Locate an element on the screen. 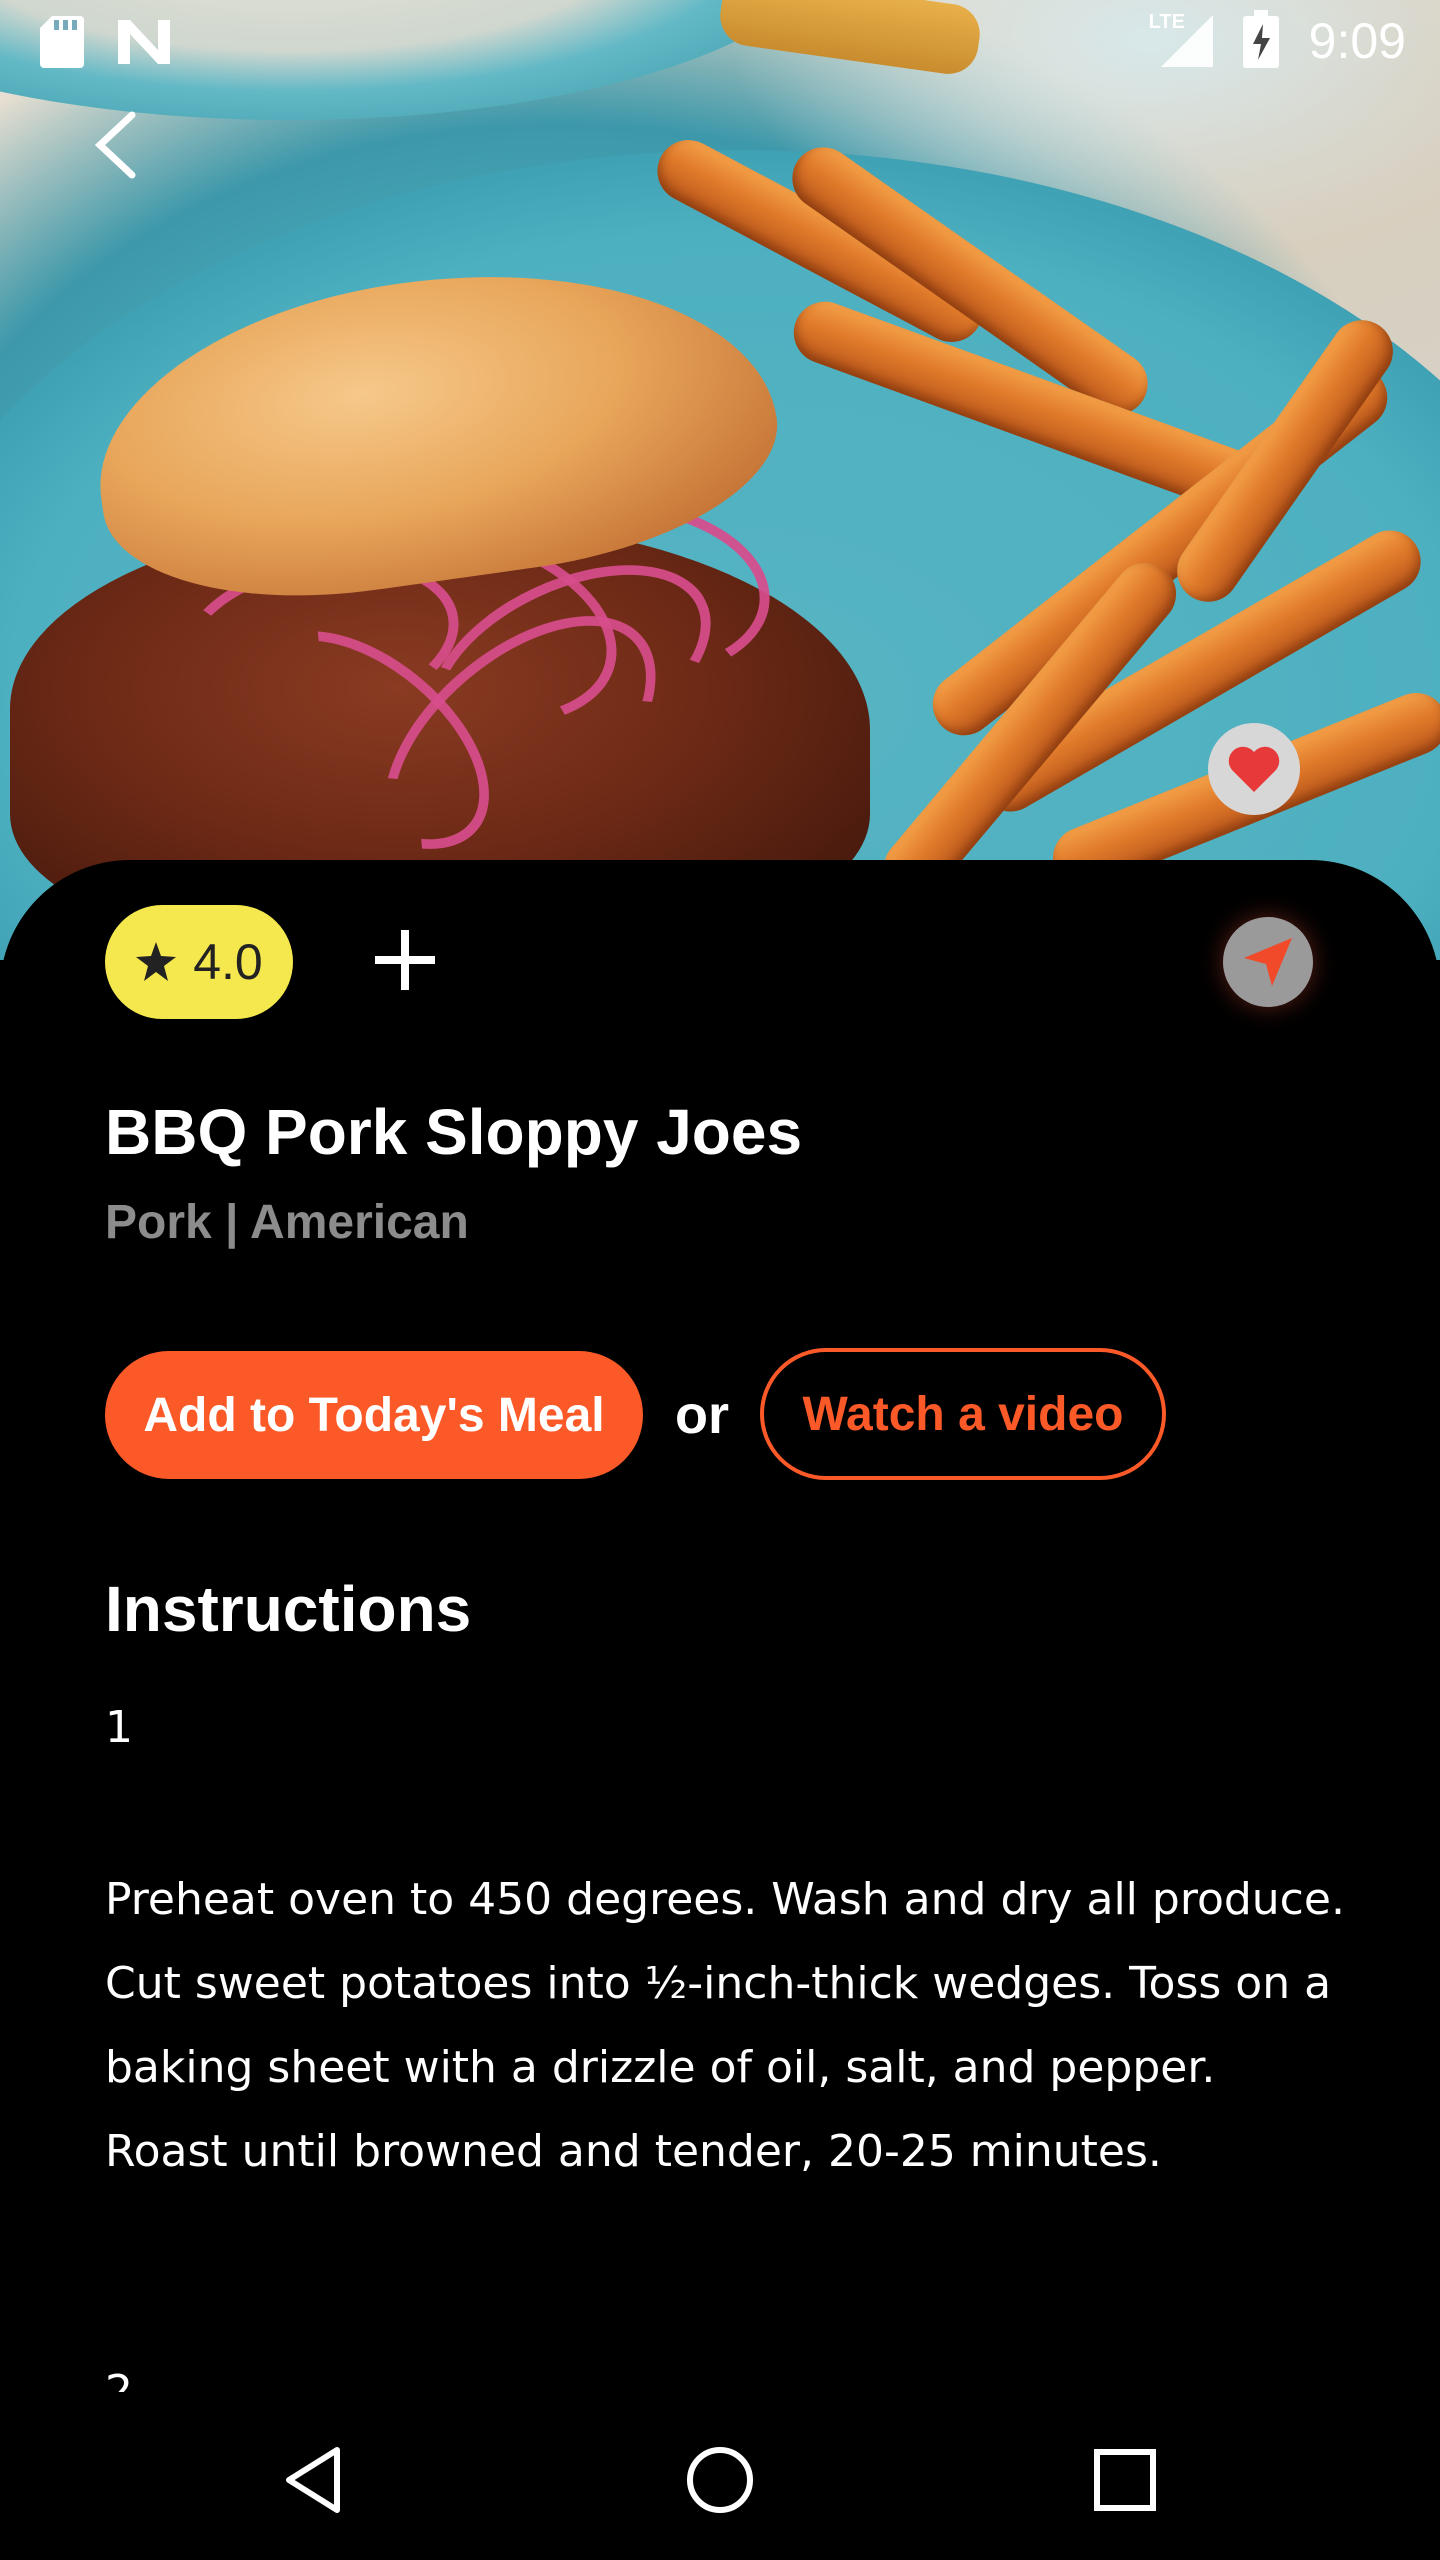 This screenshot has height=2560, width=1440. send-arrow-icon is located at coordinates (1268, 962).